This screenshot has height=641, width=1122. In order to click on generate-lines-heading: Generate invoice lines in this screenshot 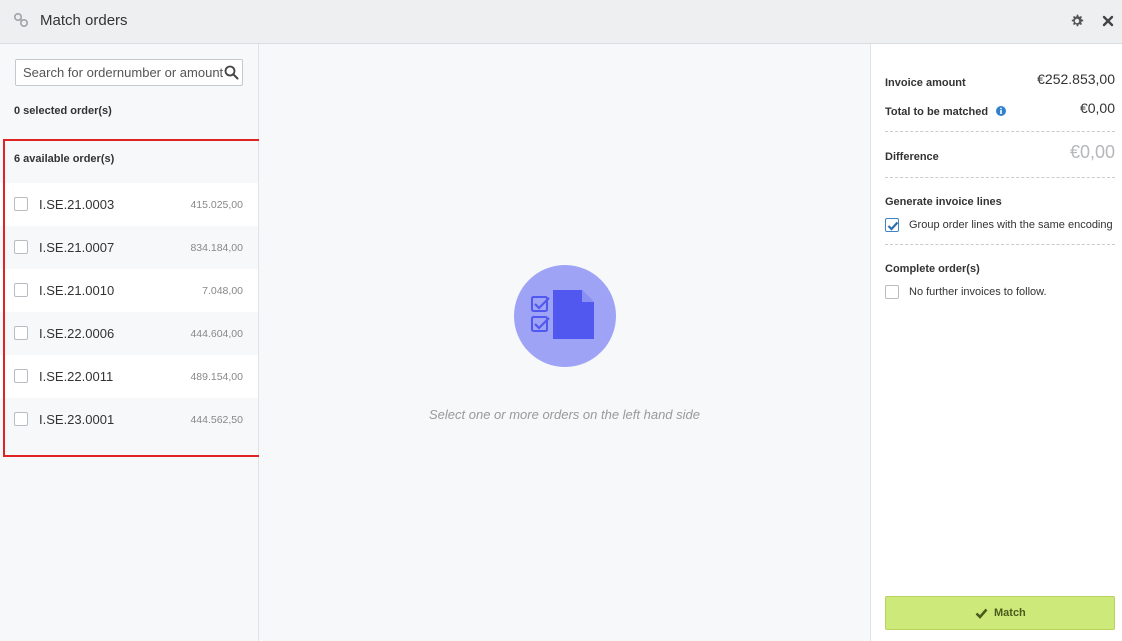, I will do `click(1000, 201)`.